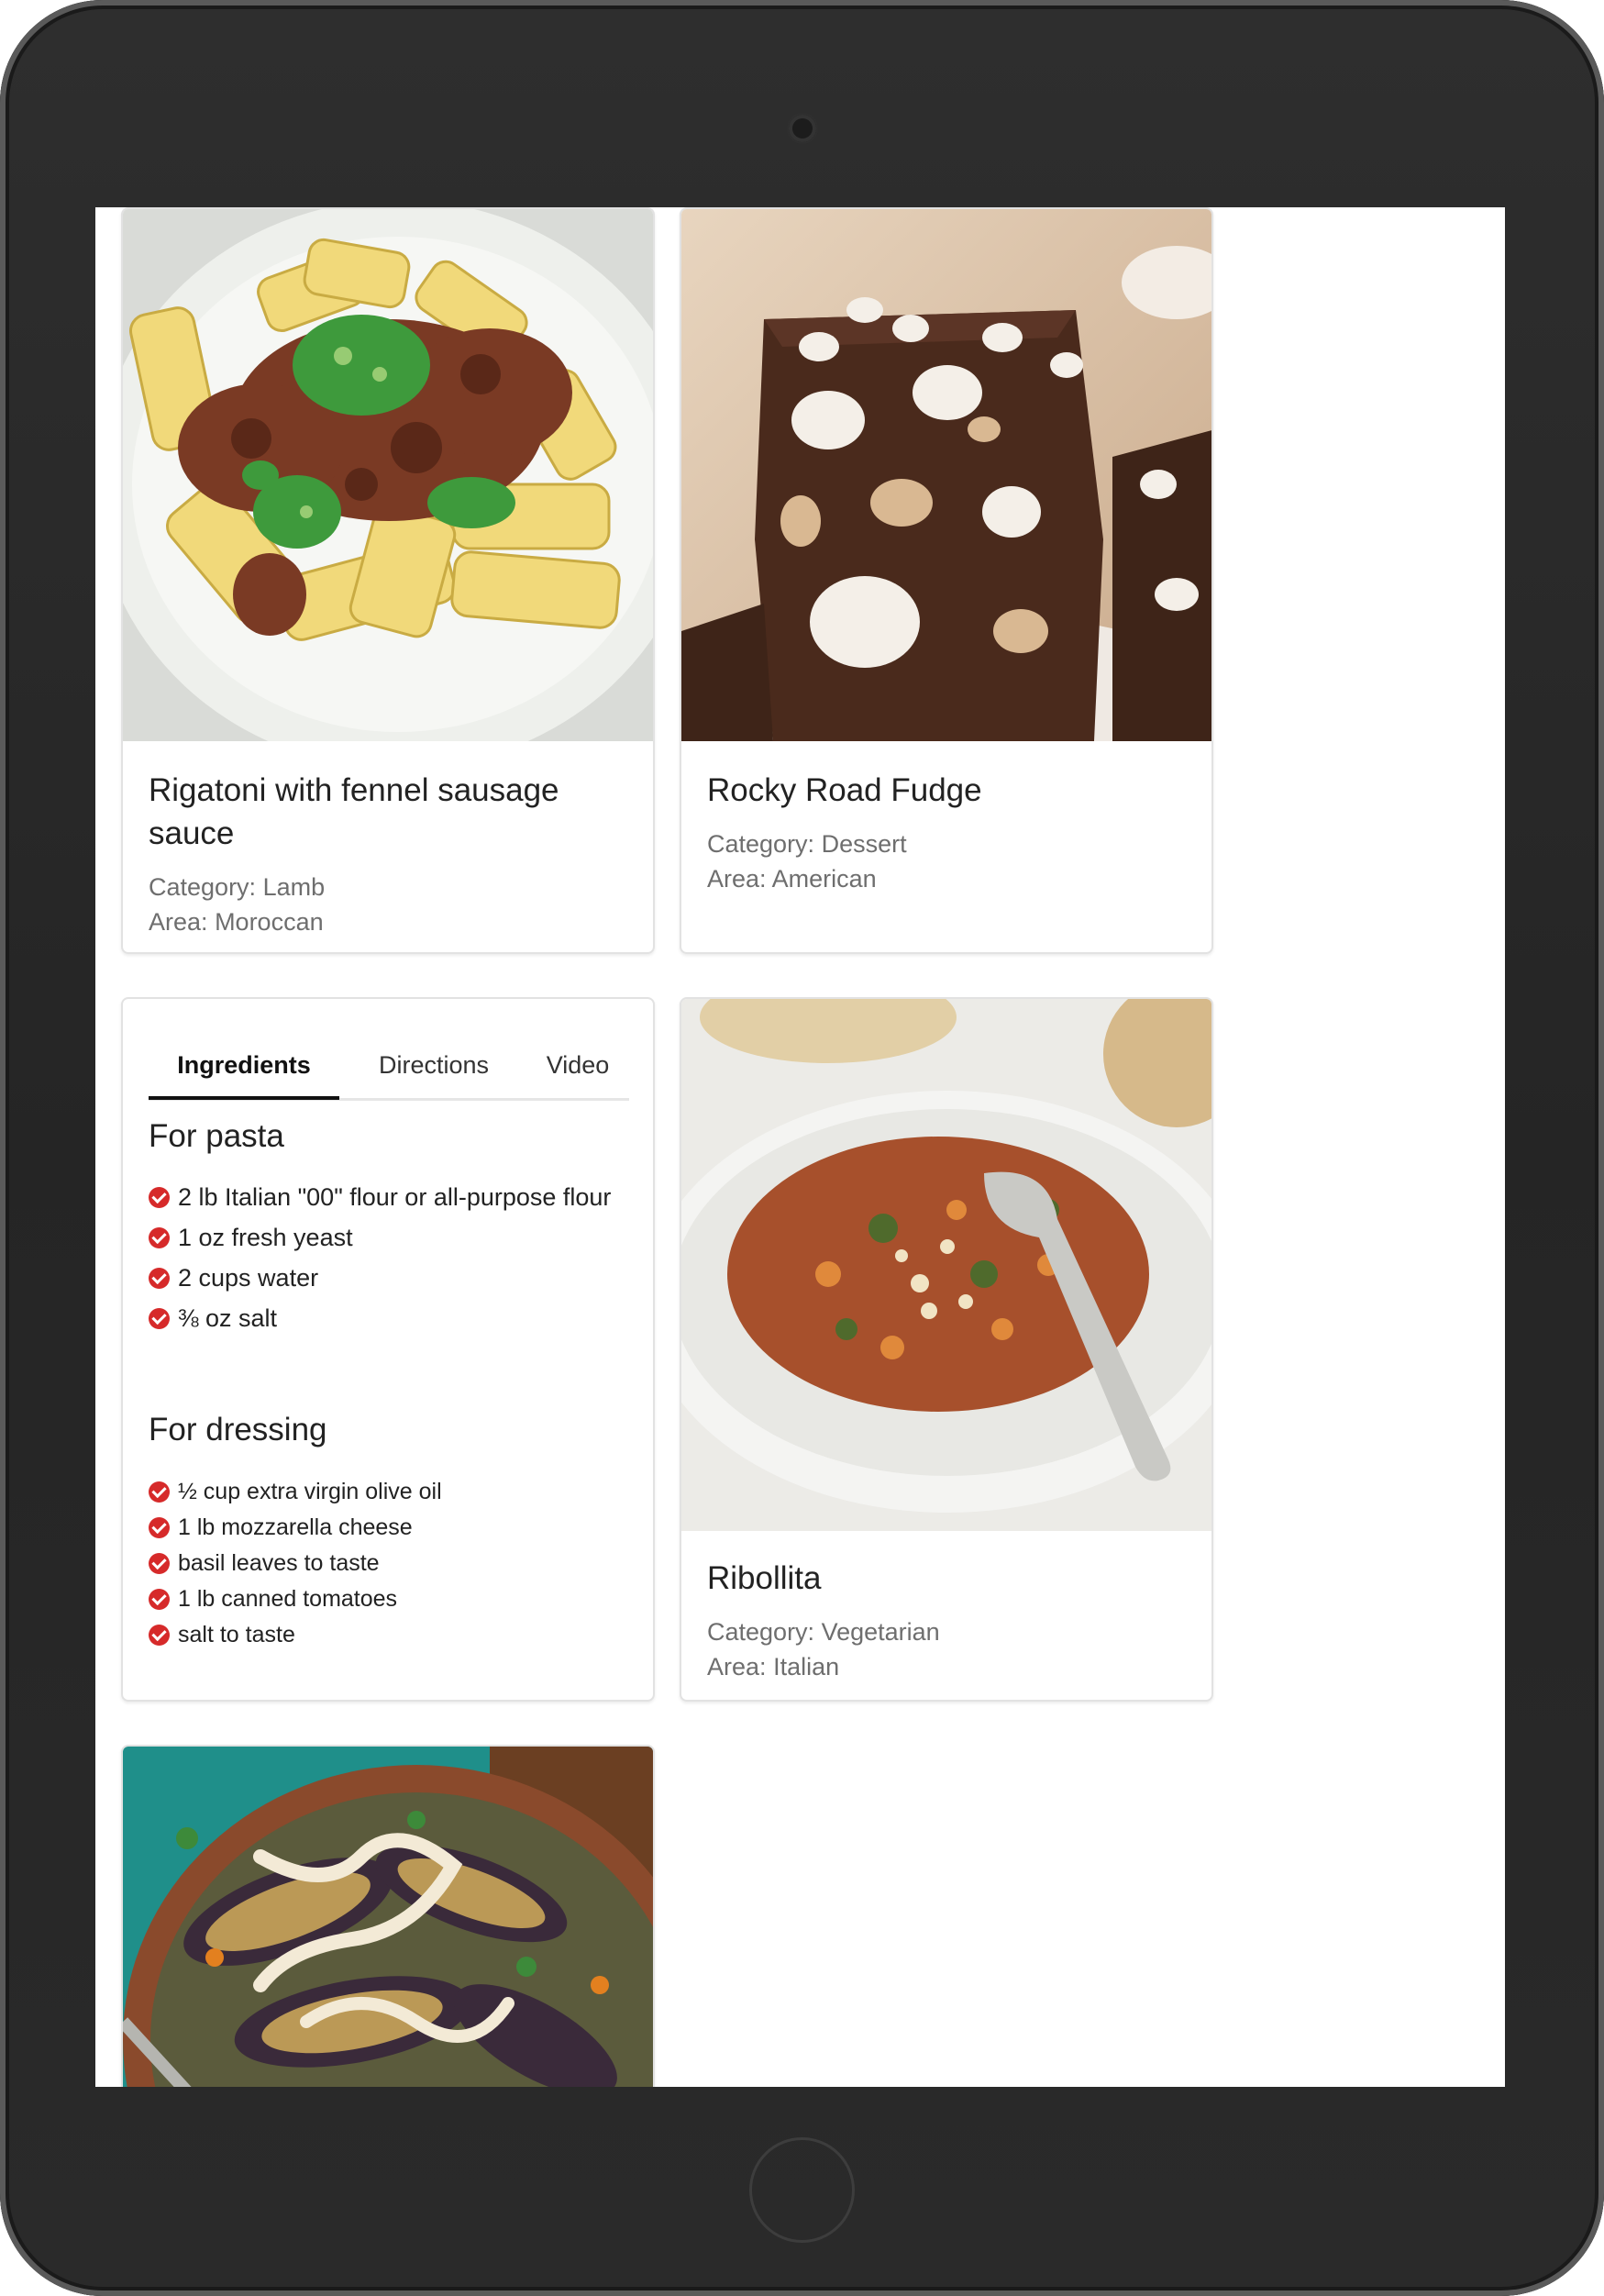 The height and width of the screenshot is (2296, 1604). What do you see at coordinates (248, 1278) in the screenshot?
I see `ingredient-text: 2 cups water` at bounding box center [248, 1278].